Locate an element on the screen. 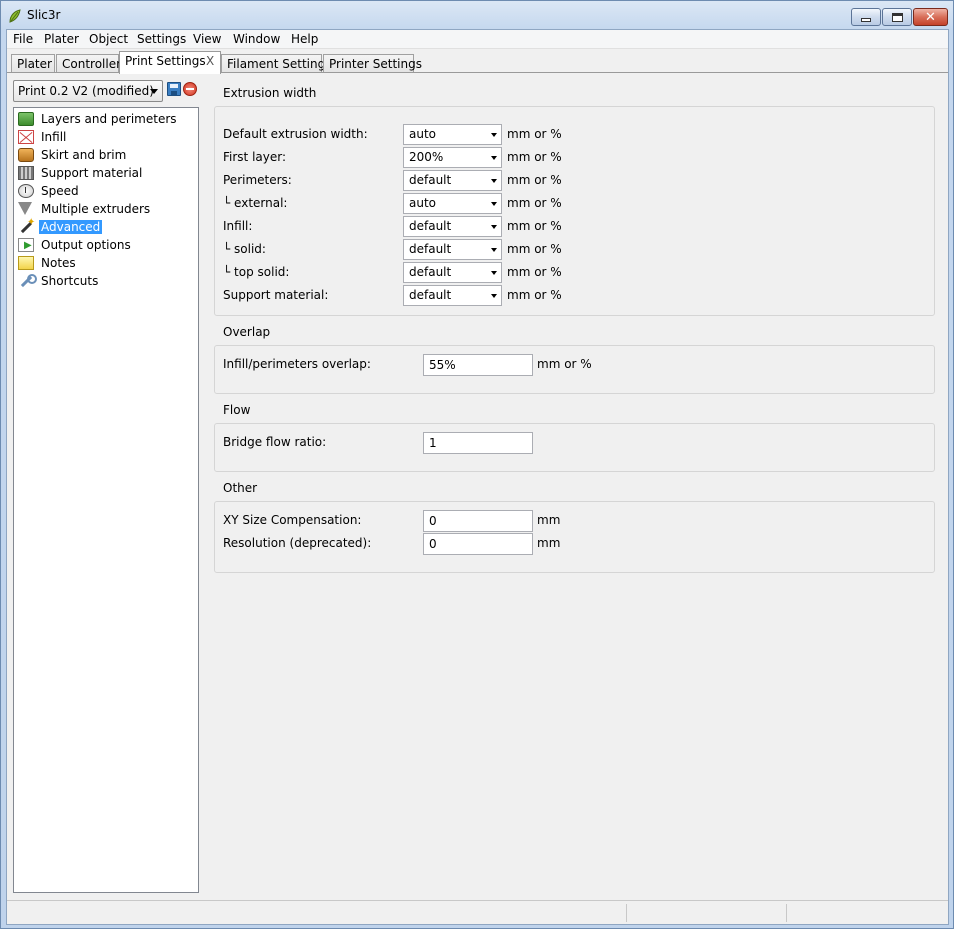 The width and height of the screenshot is (954, 929). setting-row: └ solid: default mm or % is located at coordinates (573, 249).